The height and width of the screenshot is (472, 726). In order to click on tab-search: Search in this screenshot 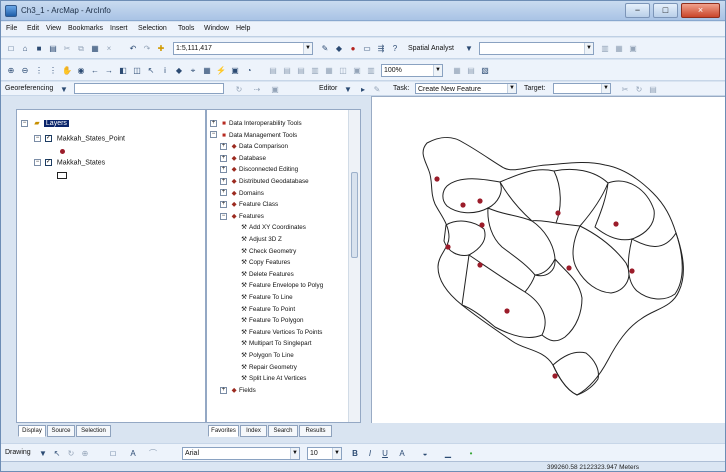, I will do `click(283, 431)`.